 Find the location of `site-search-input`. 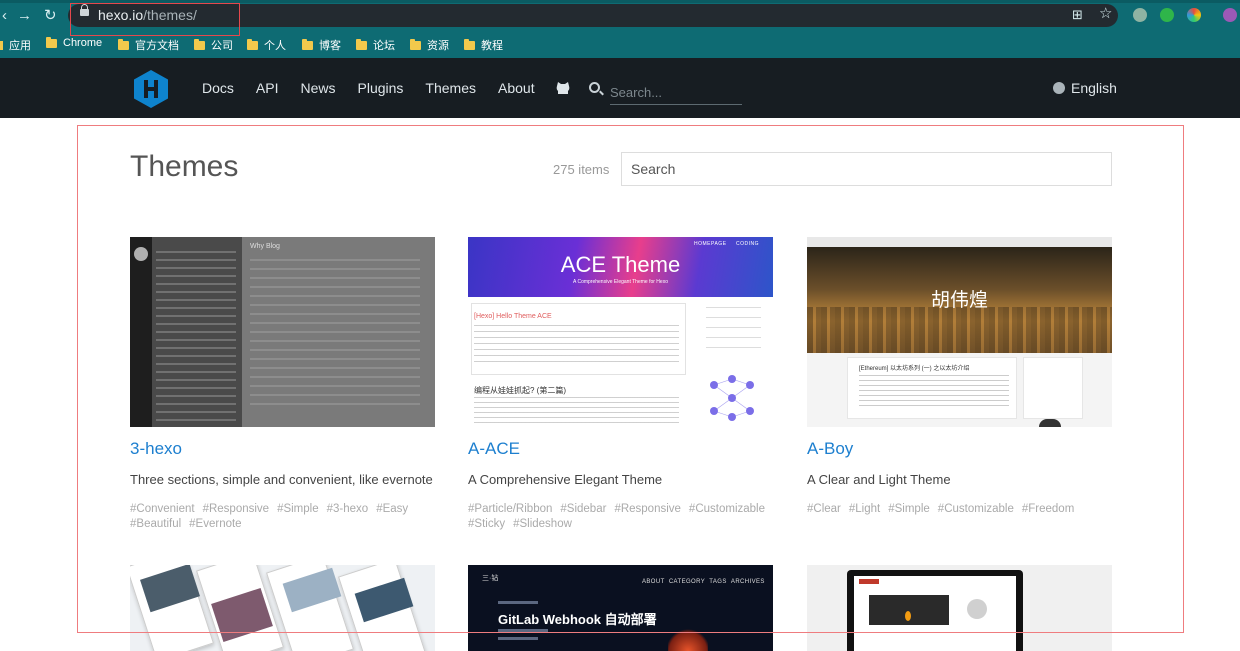

site-search-input is located at coordinates (676, 93).